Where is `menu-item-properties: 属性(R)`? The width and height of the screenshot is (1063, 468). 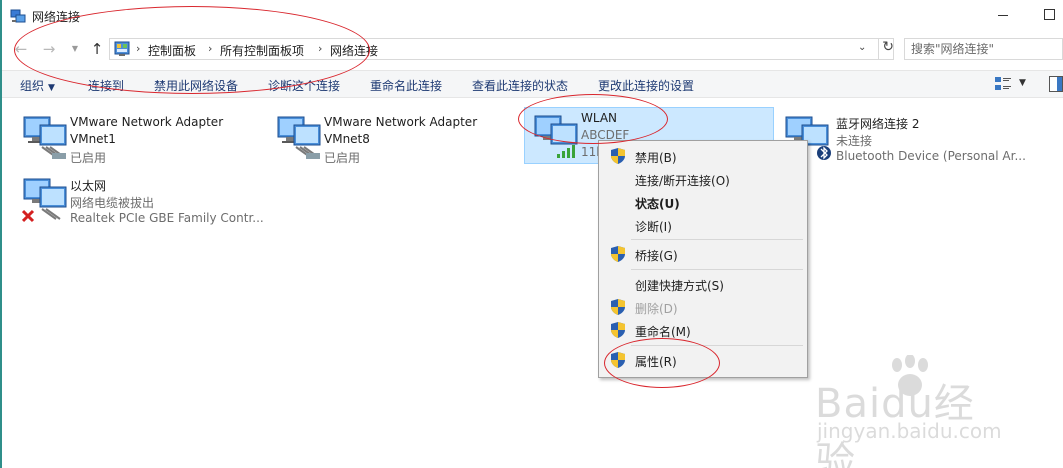
menu-item-properties: 属性(R) is located at coordinates (703, 360).